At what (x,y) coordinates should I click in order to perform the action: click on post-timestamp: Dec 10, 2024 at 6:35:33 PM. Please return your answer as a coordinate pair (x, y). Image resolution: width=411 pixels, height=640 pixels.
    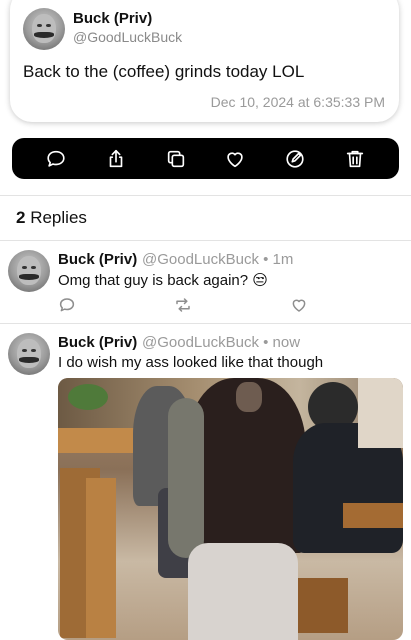
    Looking at the image, I should click on (297, 102).